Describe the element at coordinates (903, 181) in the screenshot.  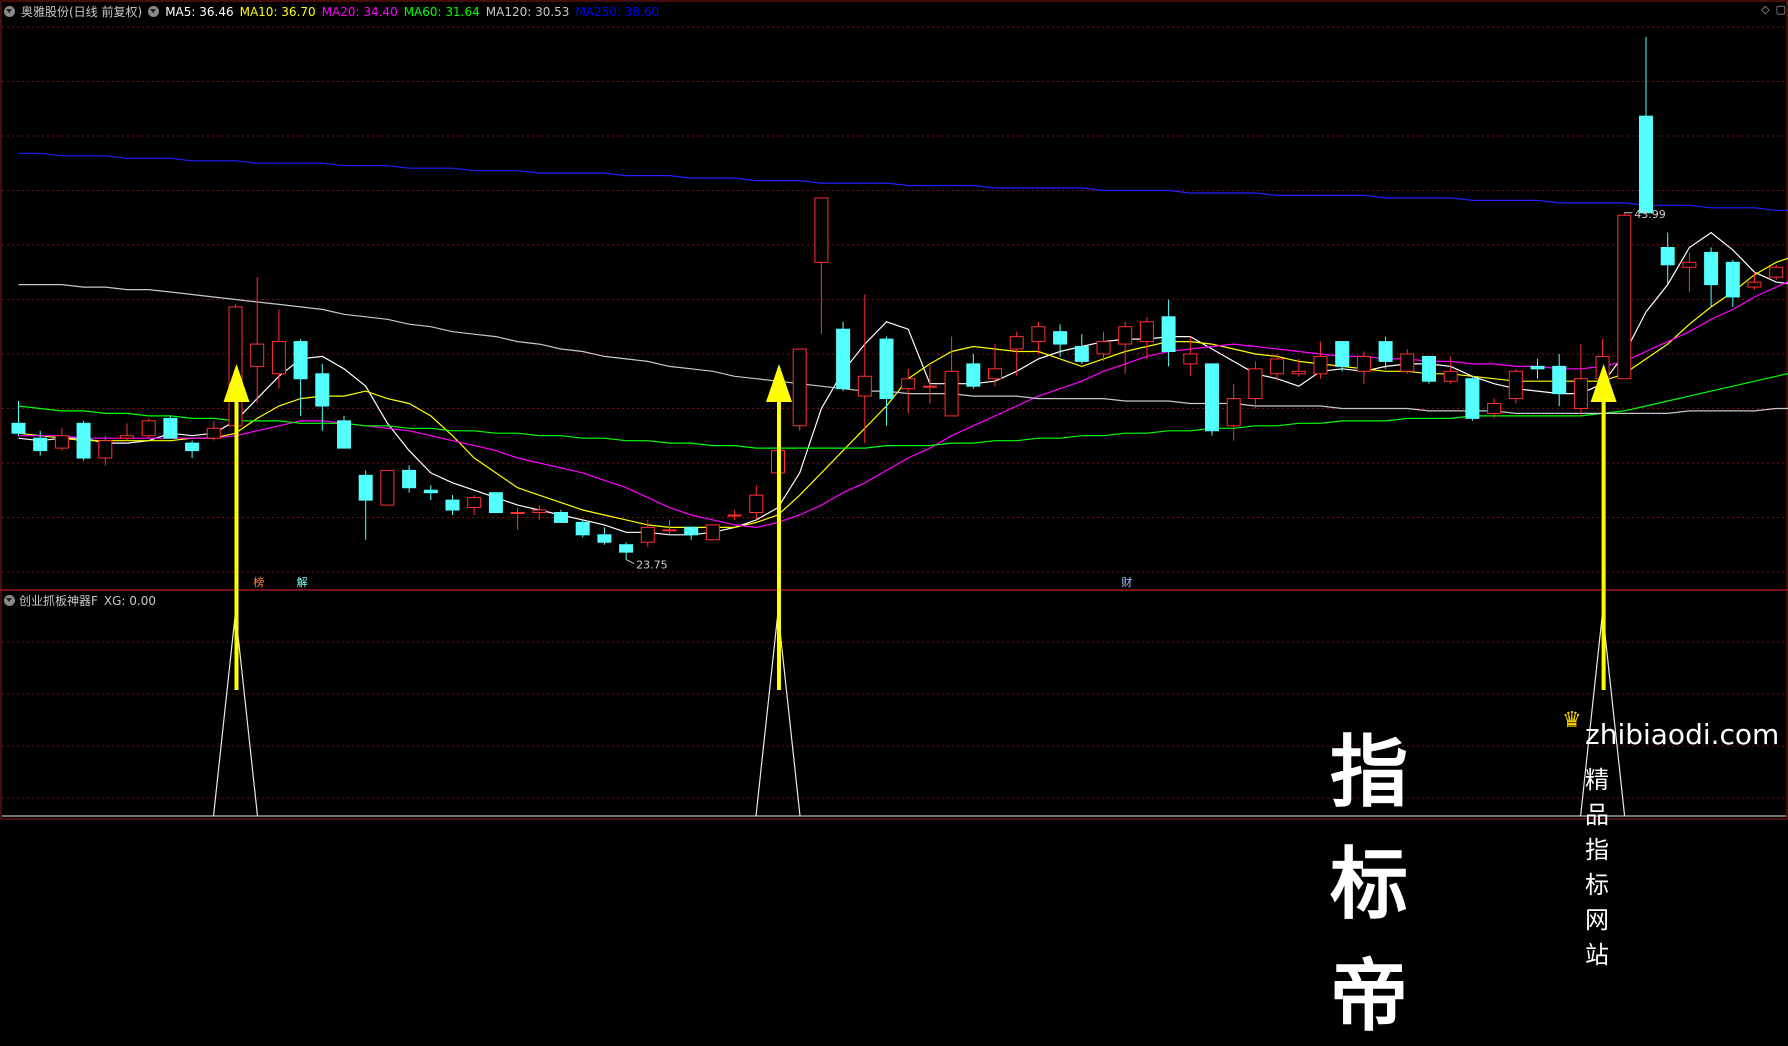
I see `ma-line-ma250` at that location.